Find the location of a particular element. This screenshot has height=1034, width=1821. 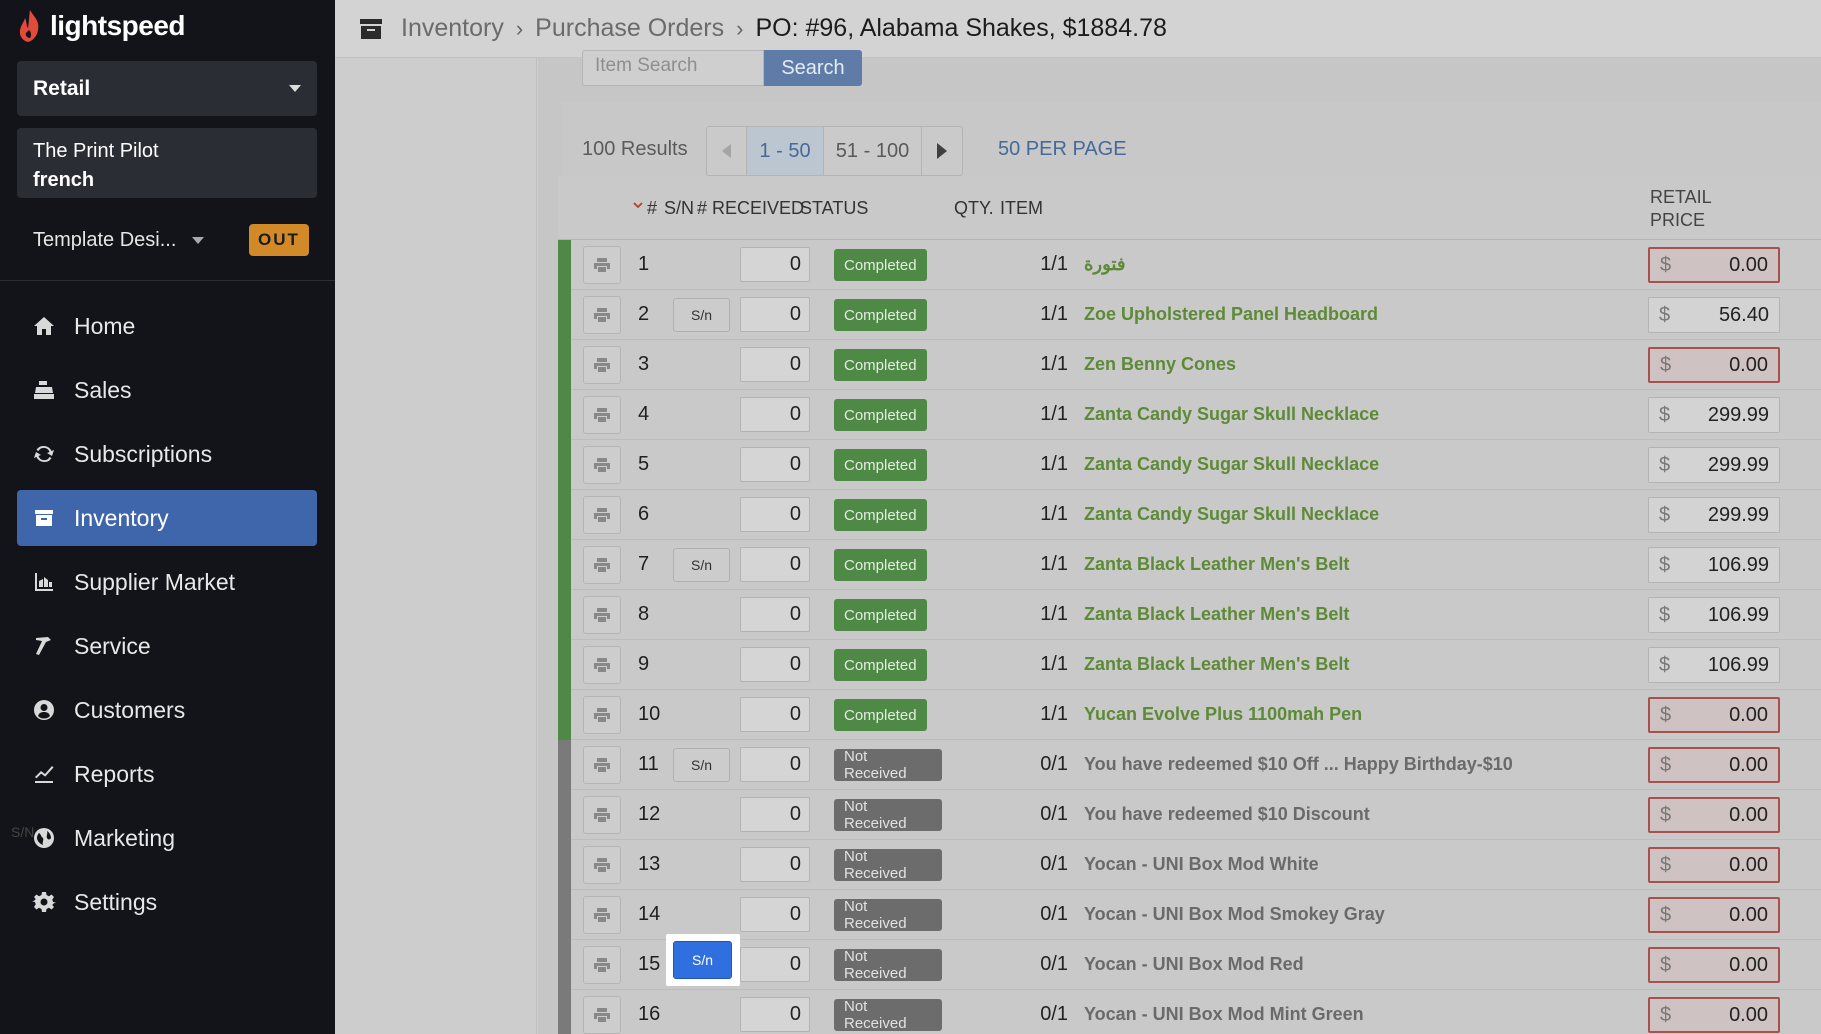

register-info: The Print Pilot french is located at coordinates (167, 163).